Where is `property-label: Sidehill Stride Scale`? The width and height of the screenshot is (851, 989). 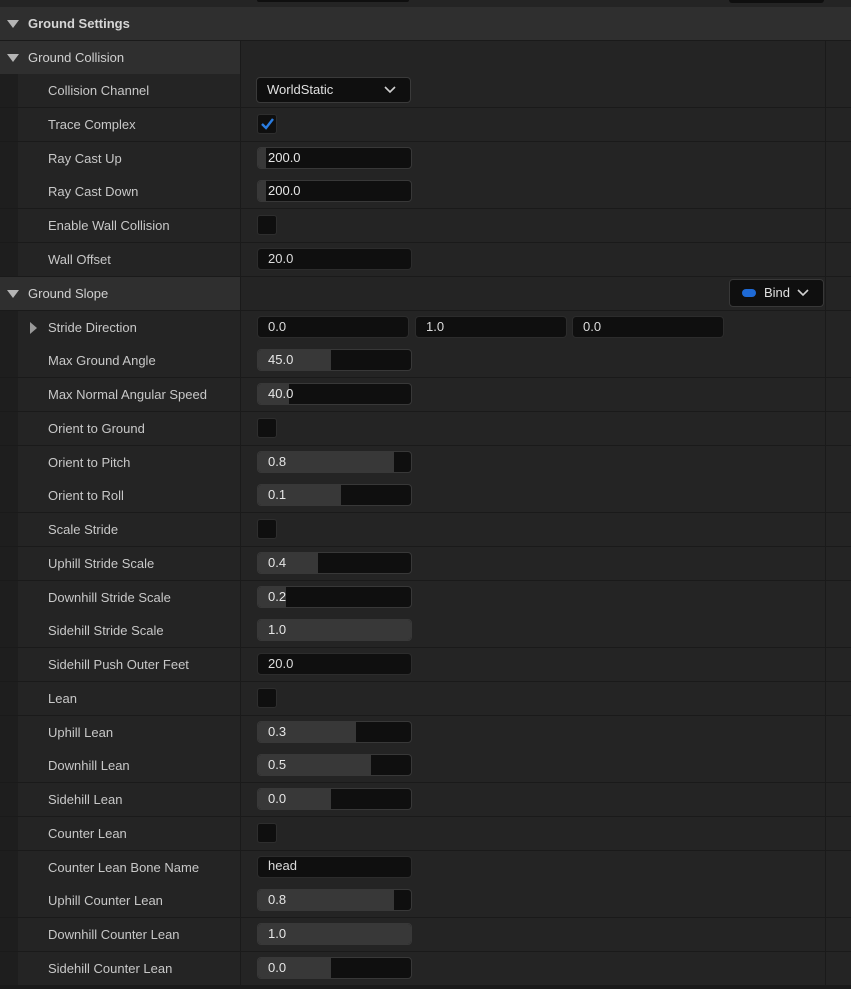 property-label: Sidehill Stride Scale is located at coordinates (106, 630).